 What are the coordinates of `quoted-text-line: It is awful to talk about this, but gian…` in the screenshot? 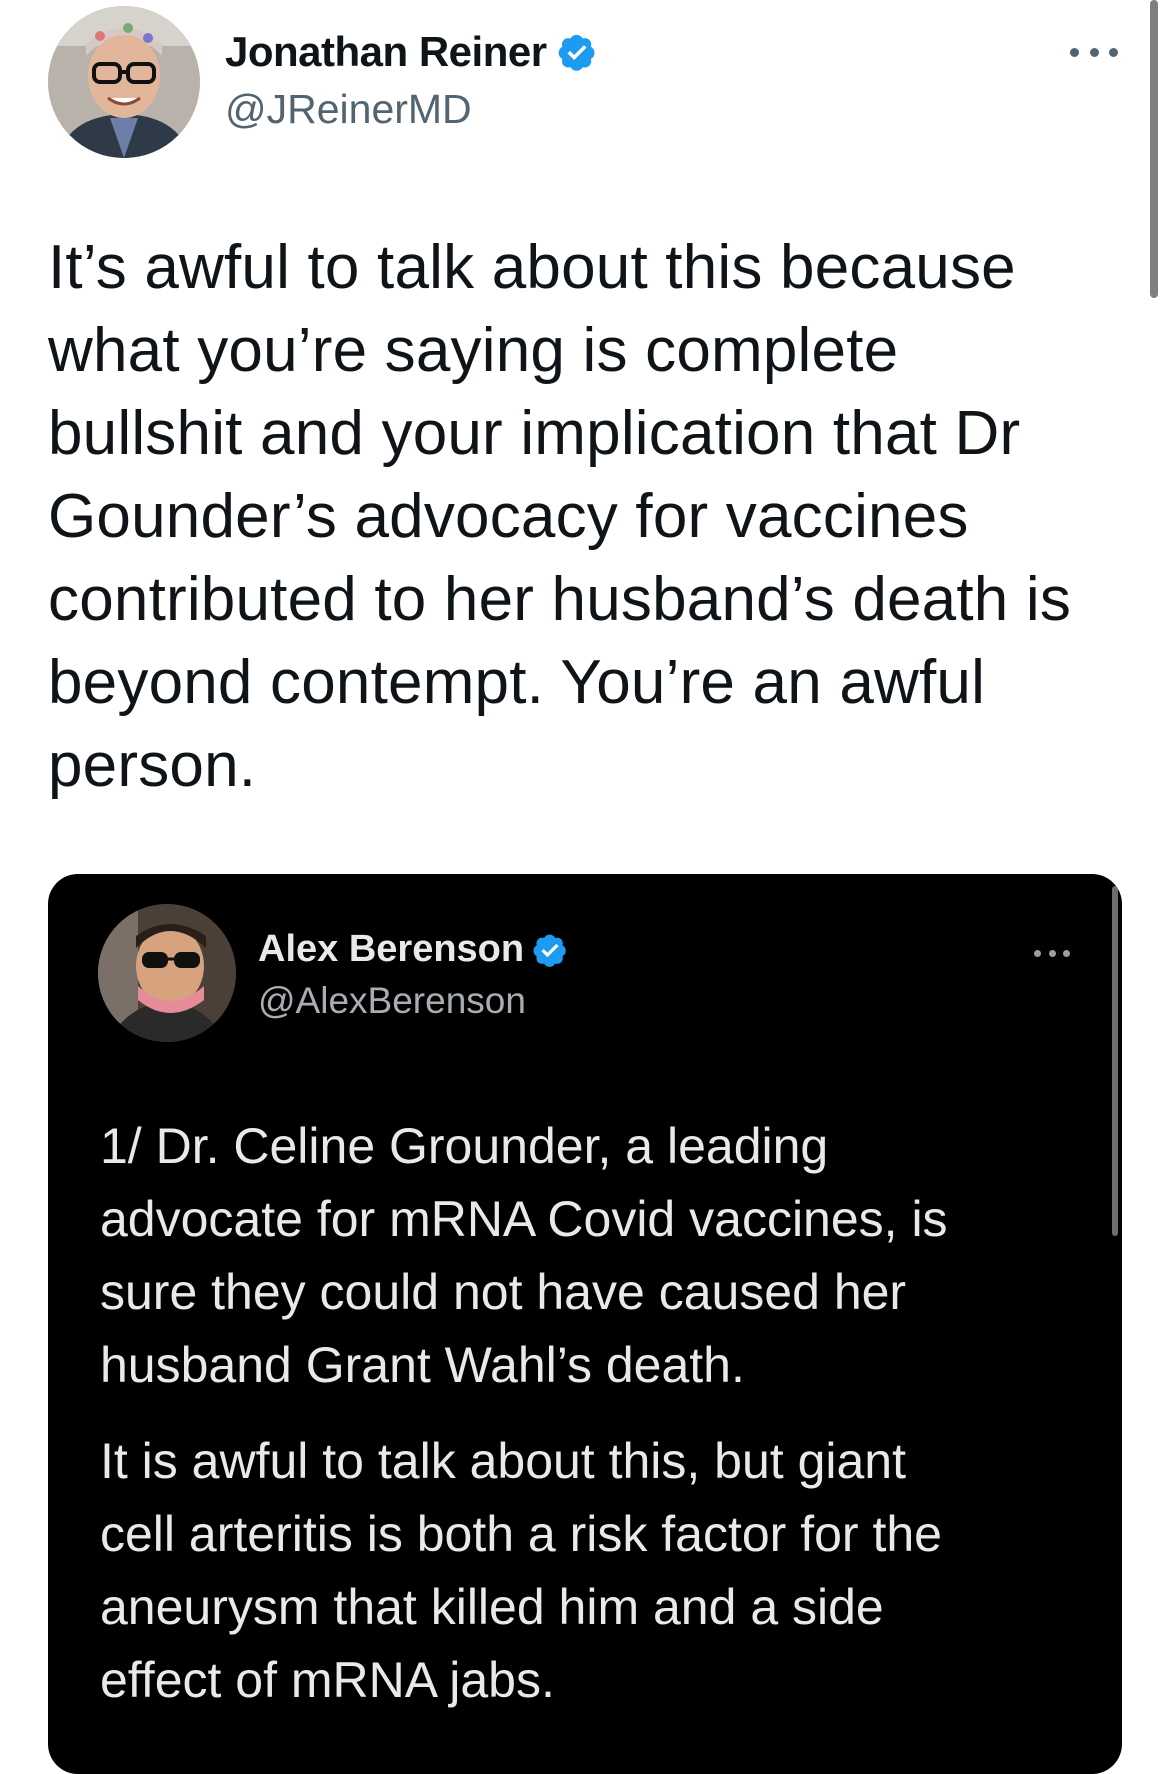 It's located at (503, 1461).